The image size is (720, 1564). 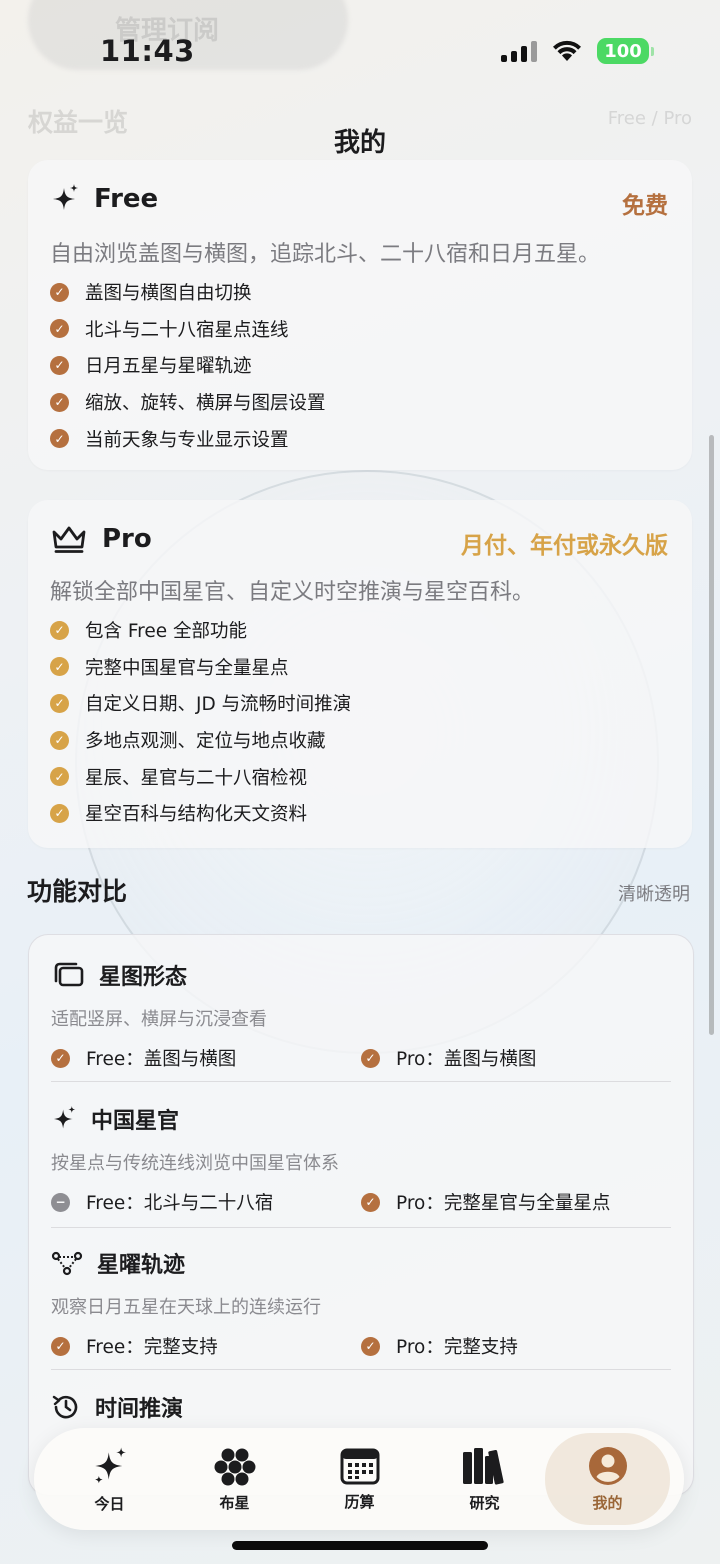 I want to click on battery-icon: 100, so click(x=623, y=51).